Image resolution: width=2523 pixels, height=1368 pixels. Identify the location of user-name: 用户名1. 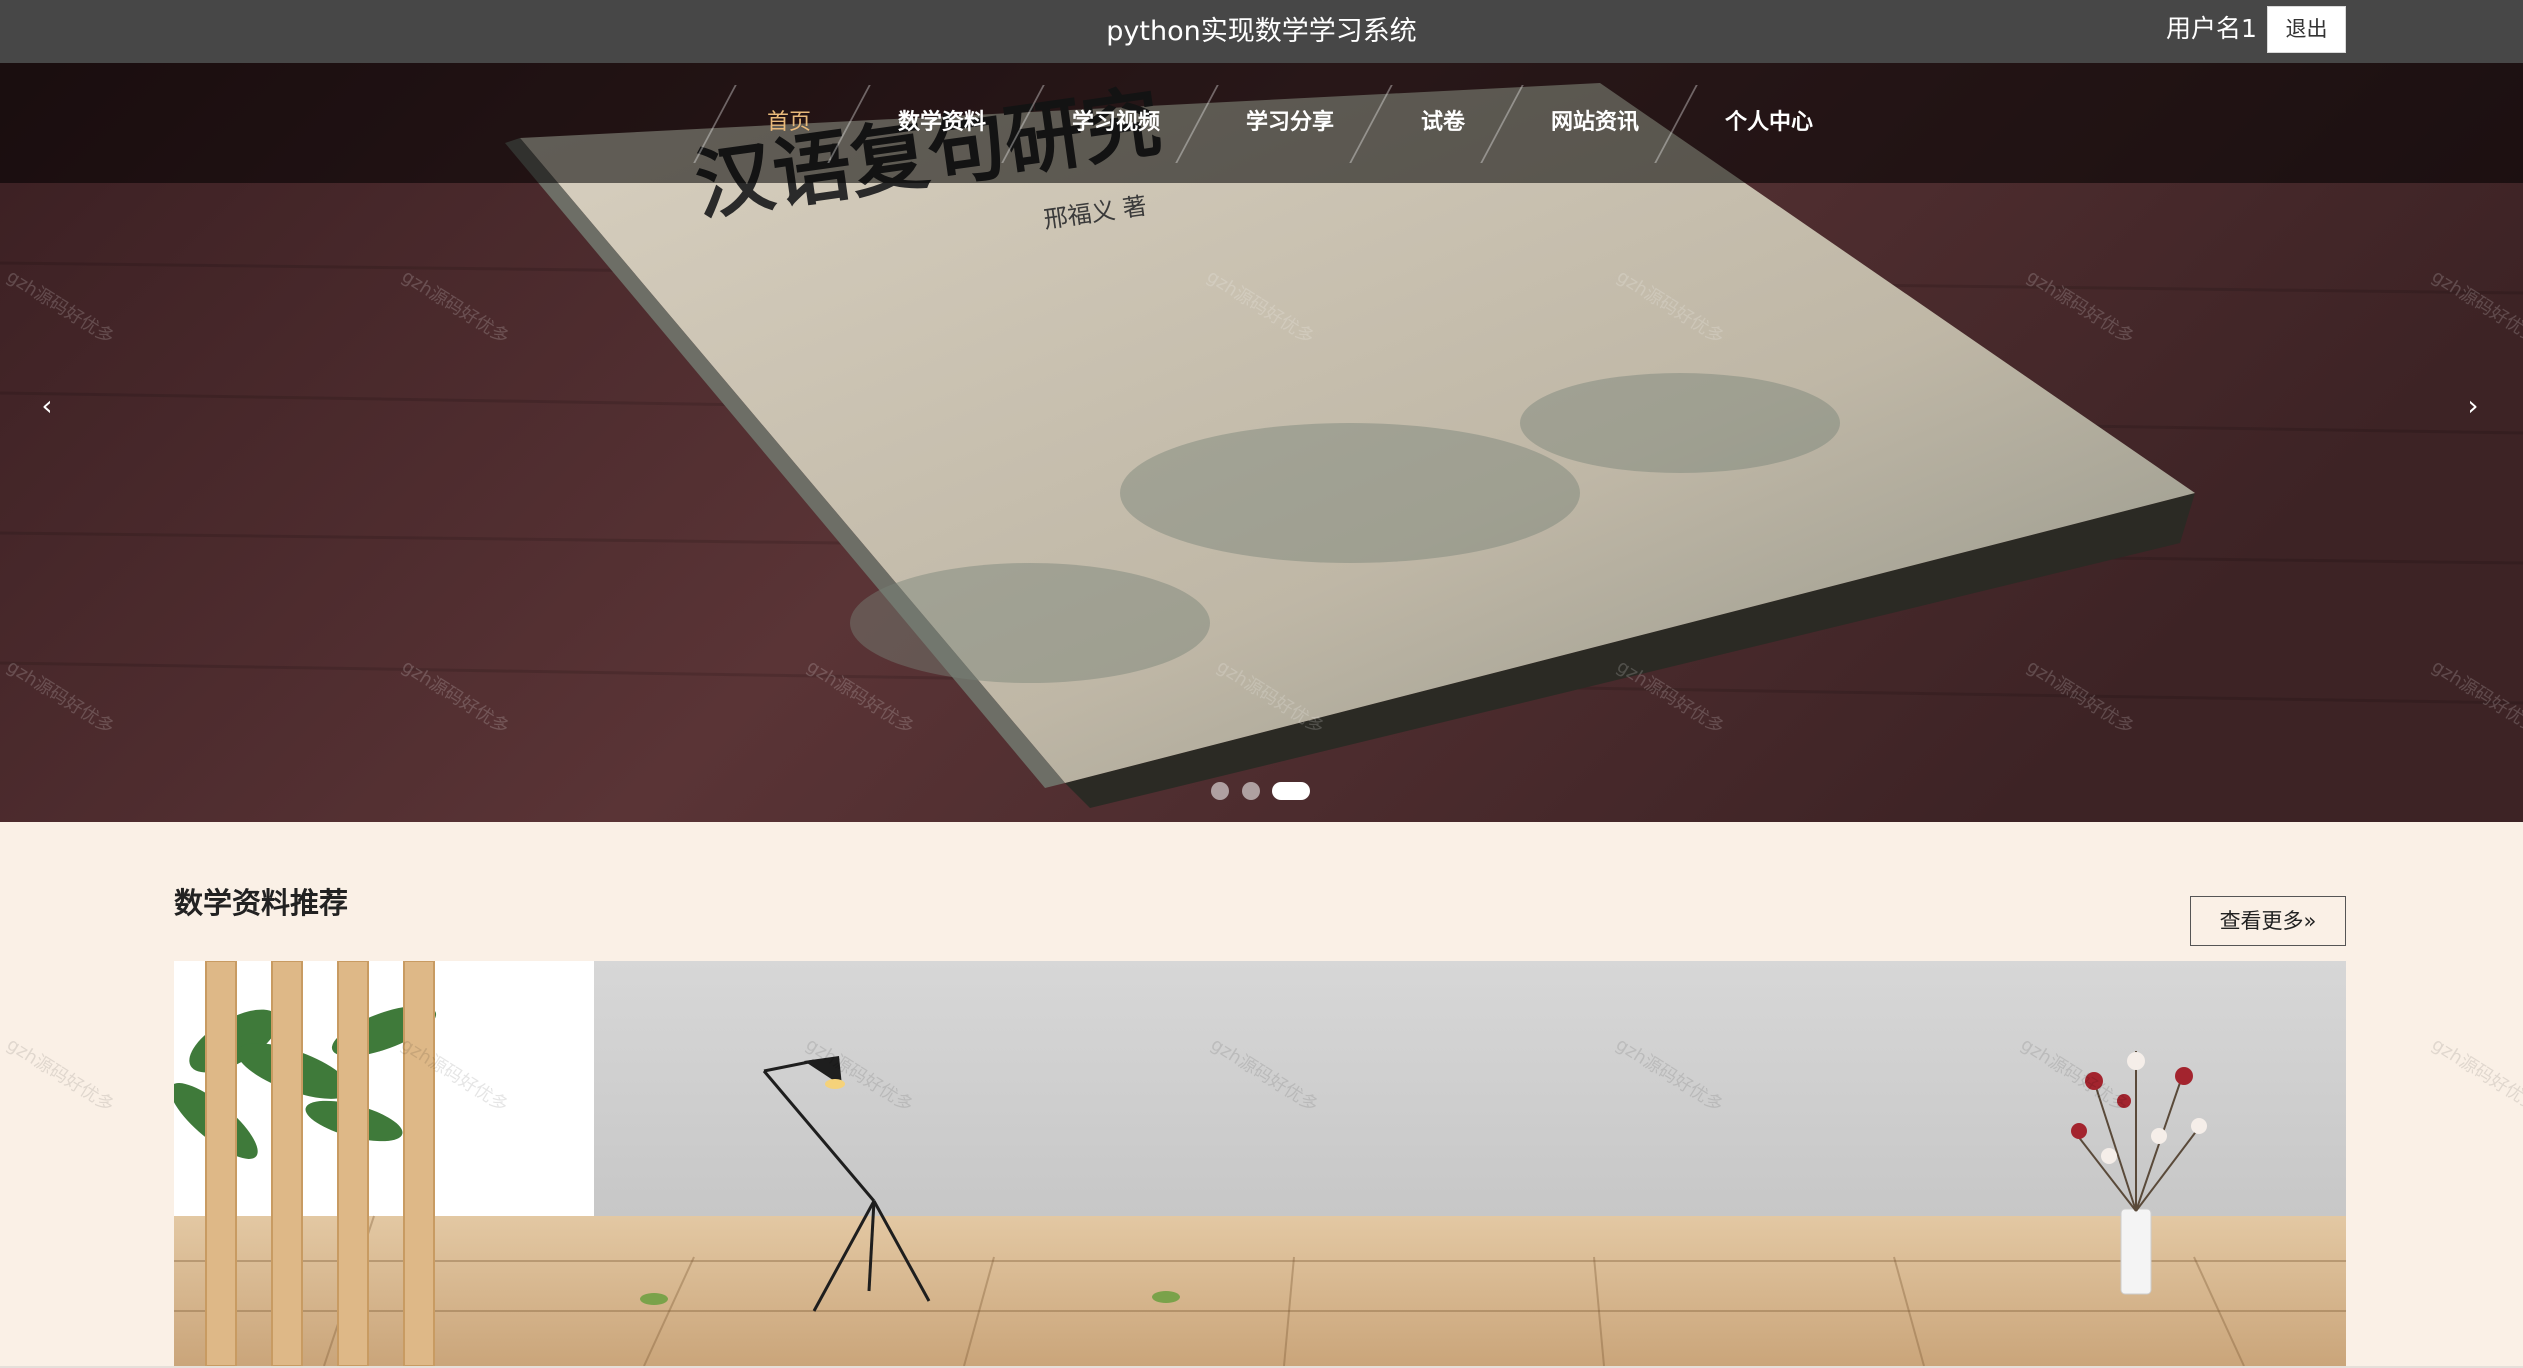
(2211, 29).